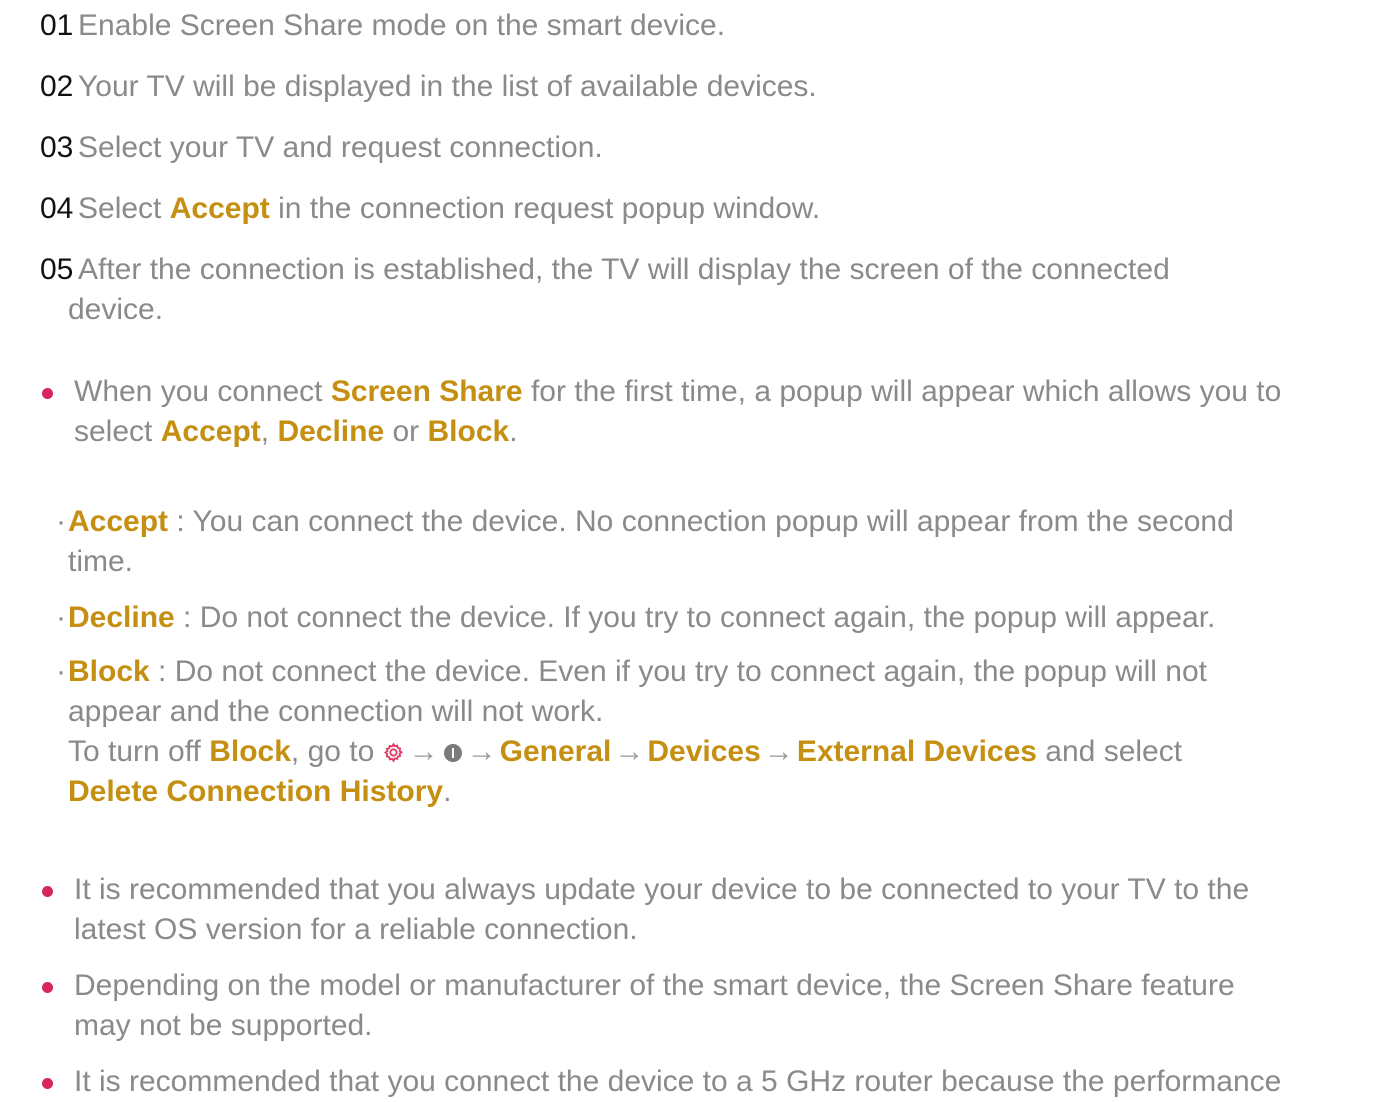 This screenshot has width=1377, height=1102. I want to click on note-text: When you connect, so click(202, 391).